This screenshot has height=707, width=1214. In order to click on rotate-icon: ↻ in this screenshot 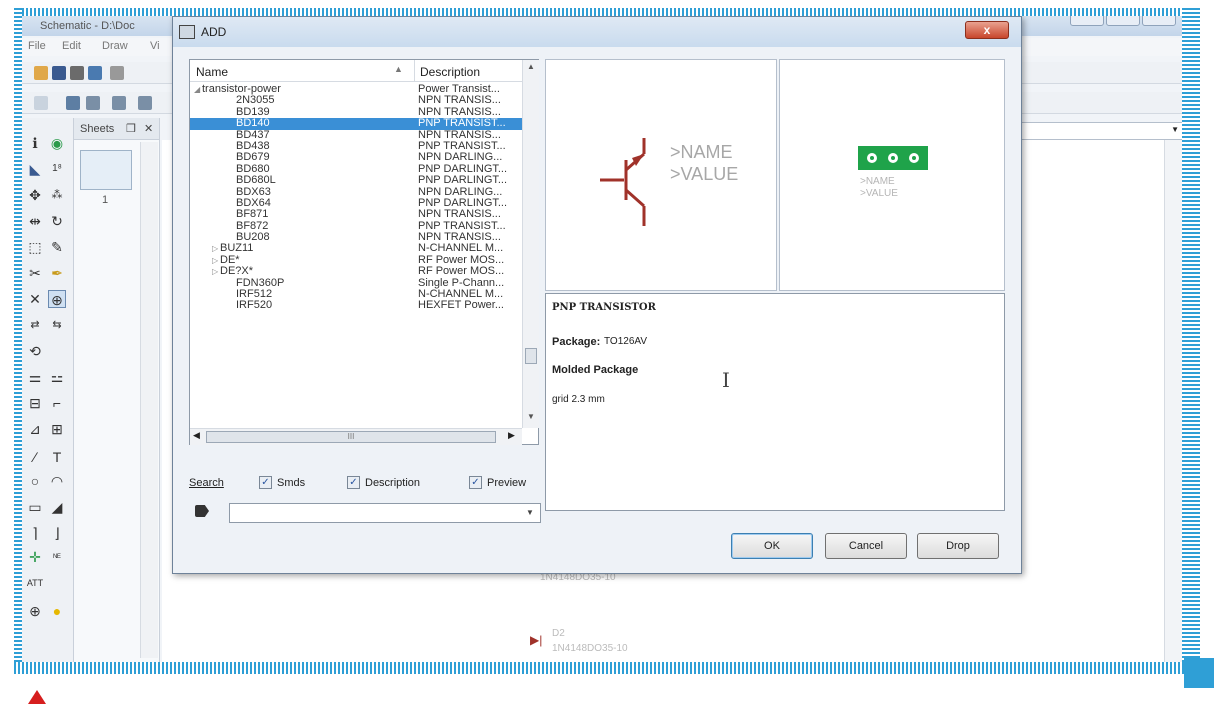, I will do `click(57, 221)`.